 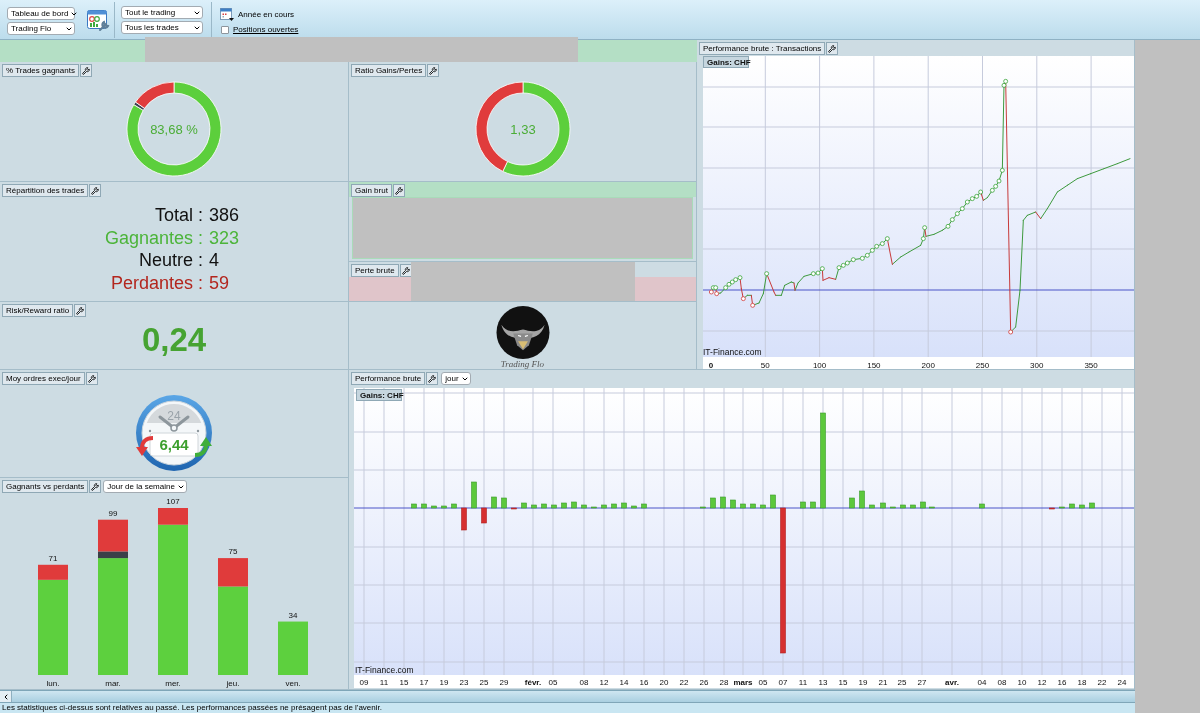 What do you see at coordinates (174, 340) in the screenshot?
I see `risk-reward-value: 0,24` at bounding box center [174, 340].